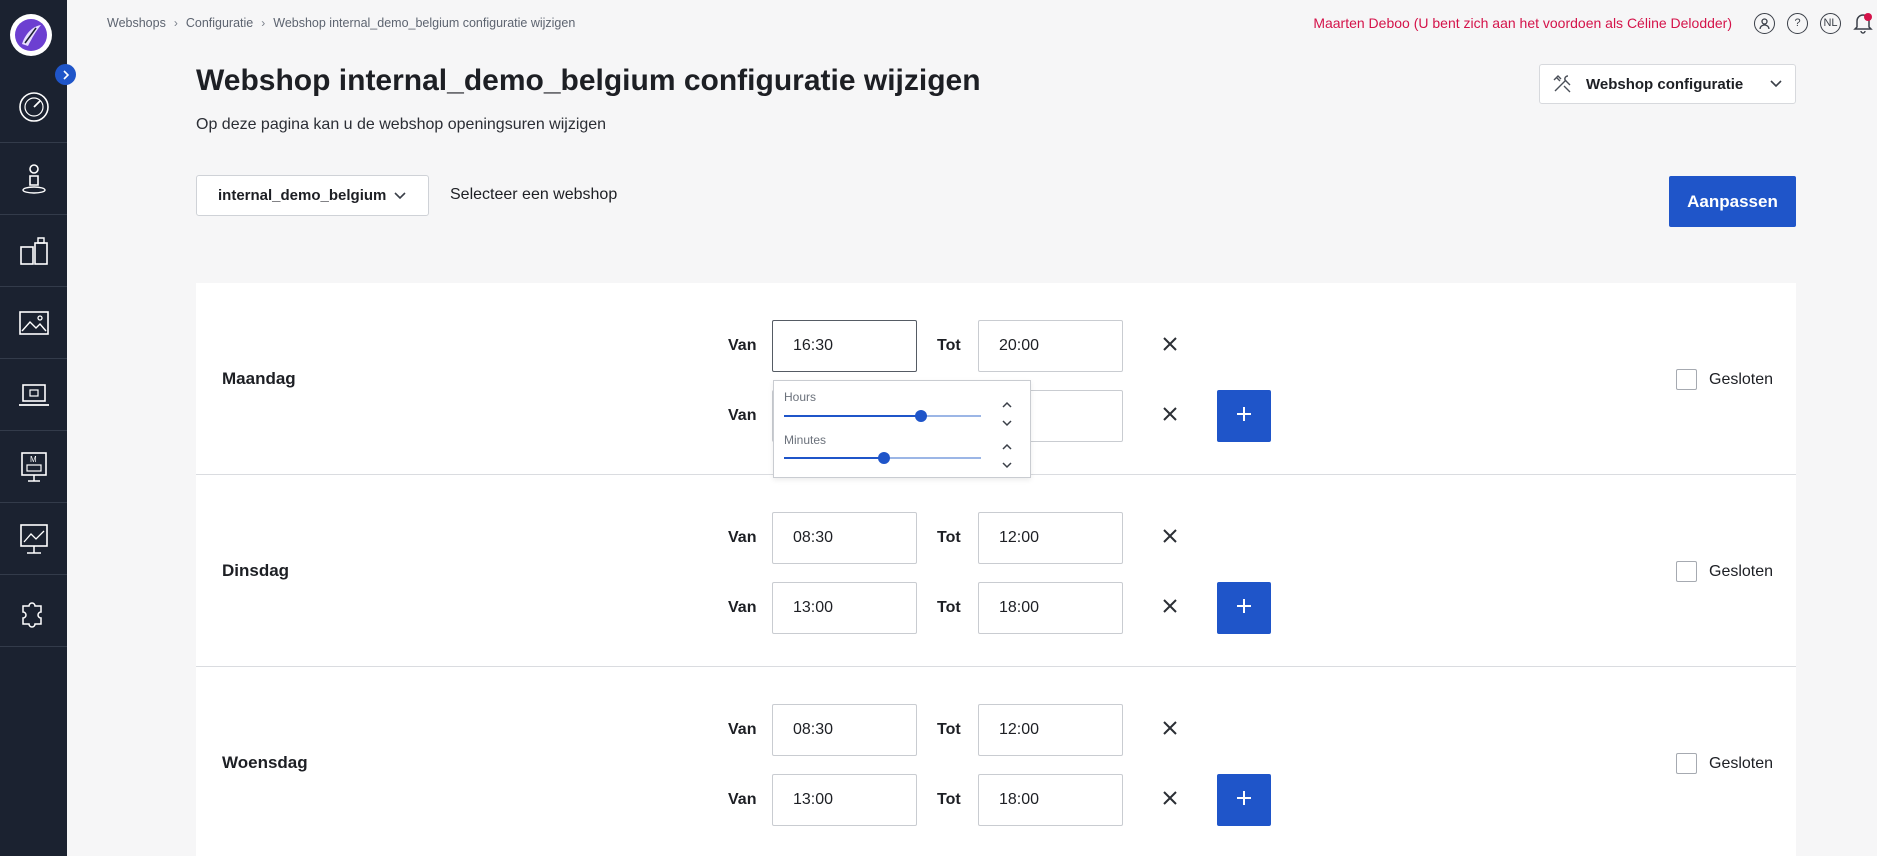 The image size is (1877, 856). I want to click on minutes-decrement-button, so click(1007, 465).